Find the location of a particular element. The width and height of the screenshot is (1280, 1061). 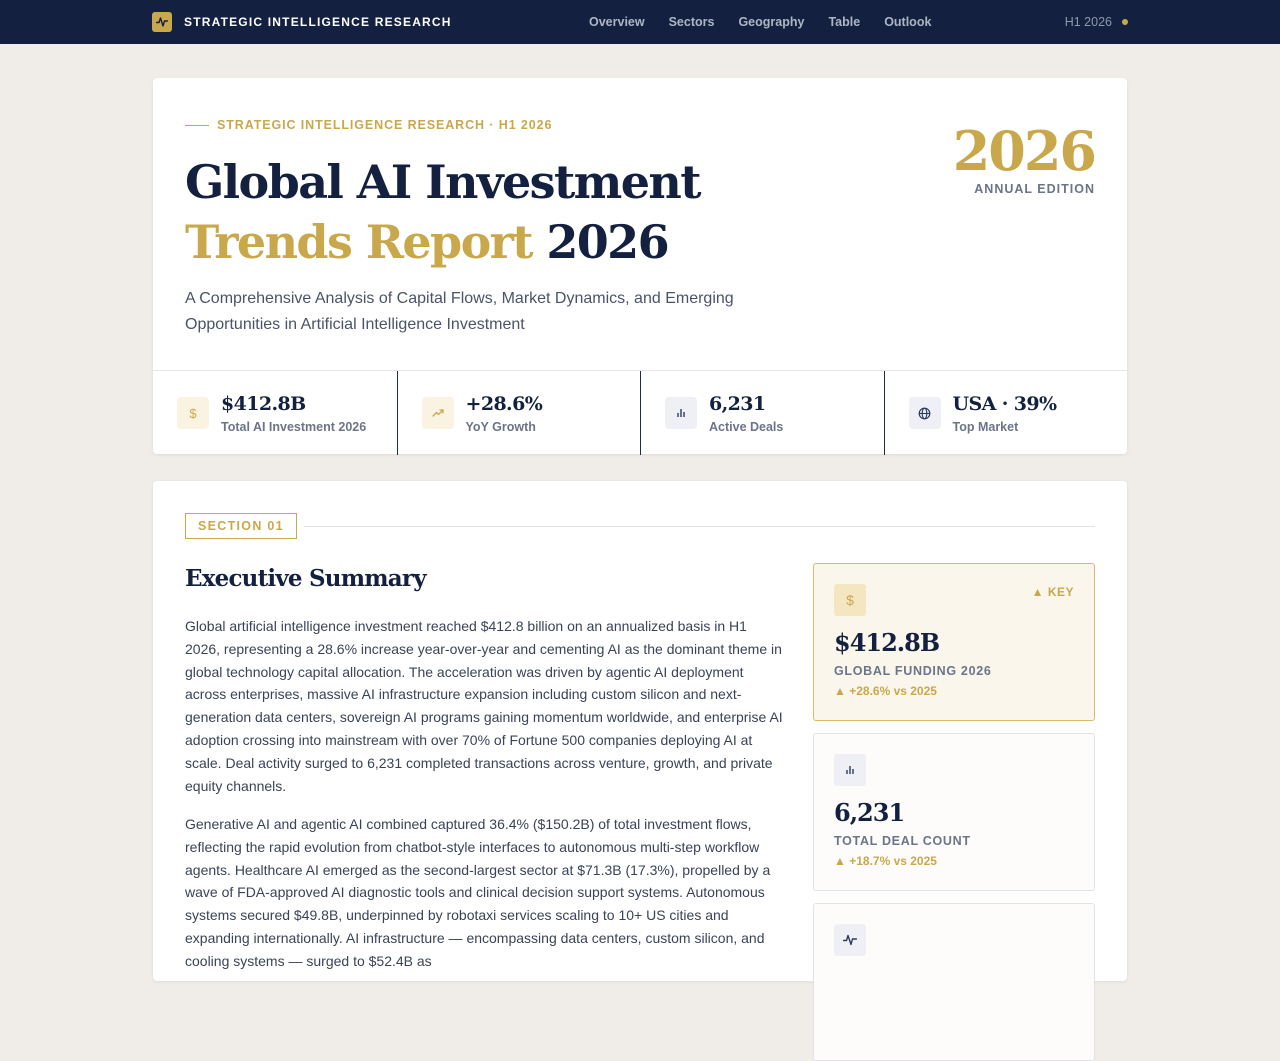

section-title: Executive Summary is located at coordinates (306, 578).